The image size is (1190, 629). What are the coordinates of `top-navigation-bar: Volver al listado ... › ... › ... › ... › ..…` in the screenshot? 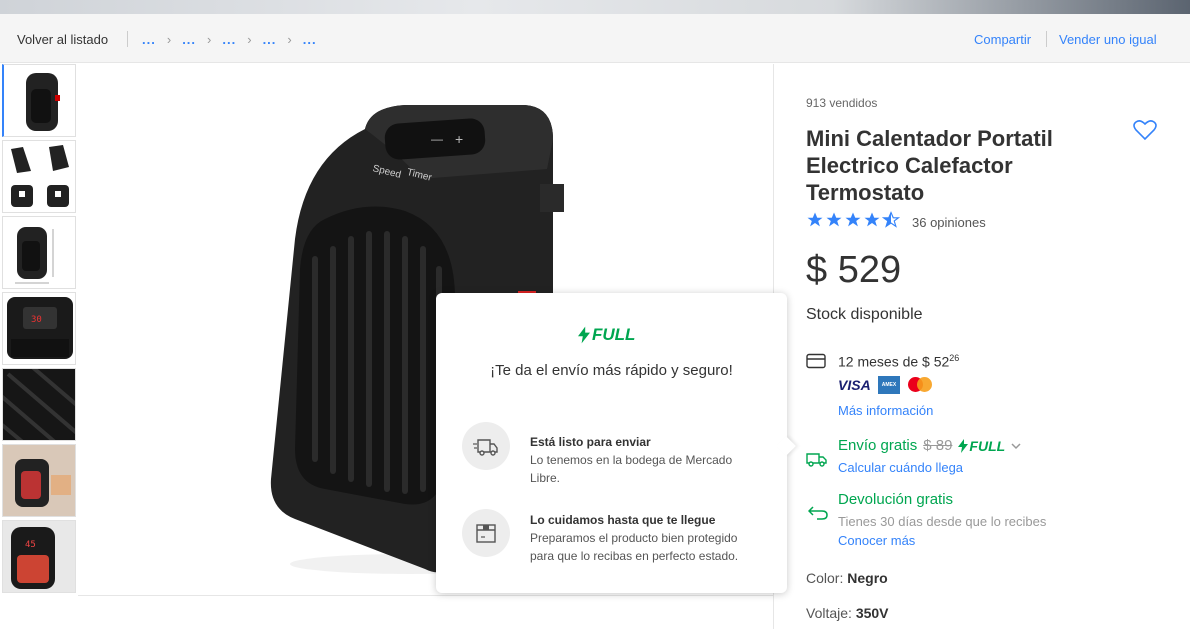 It's located at (595, 38).